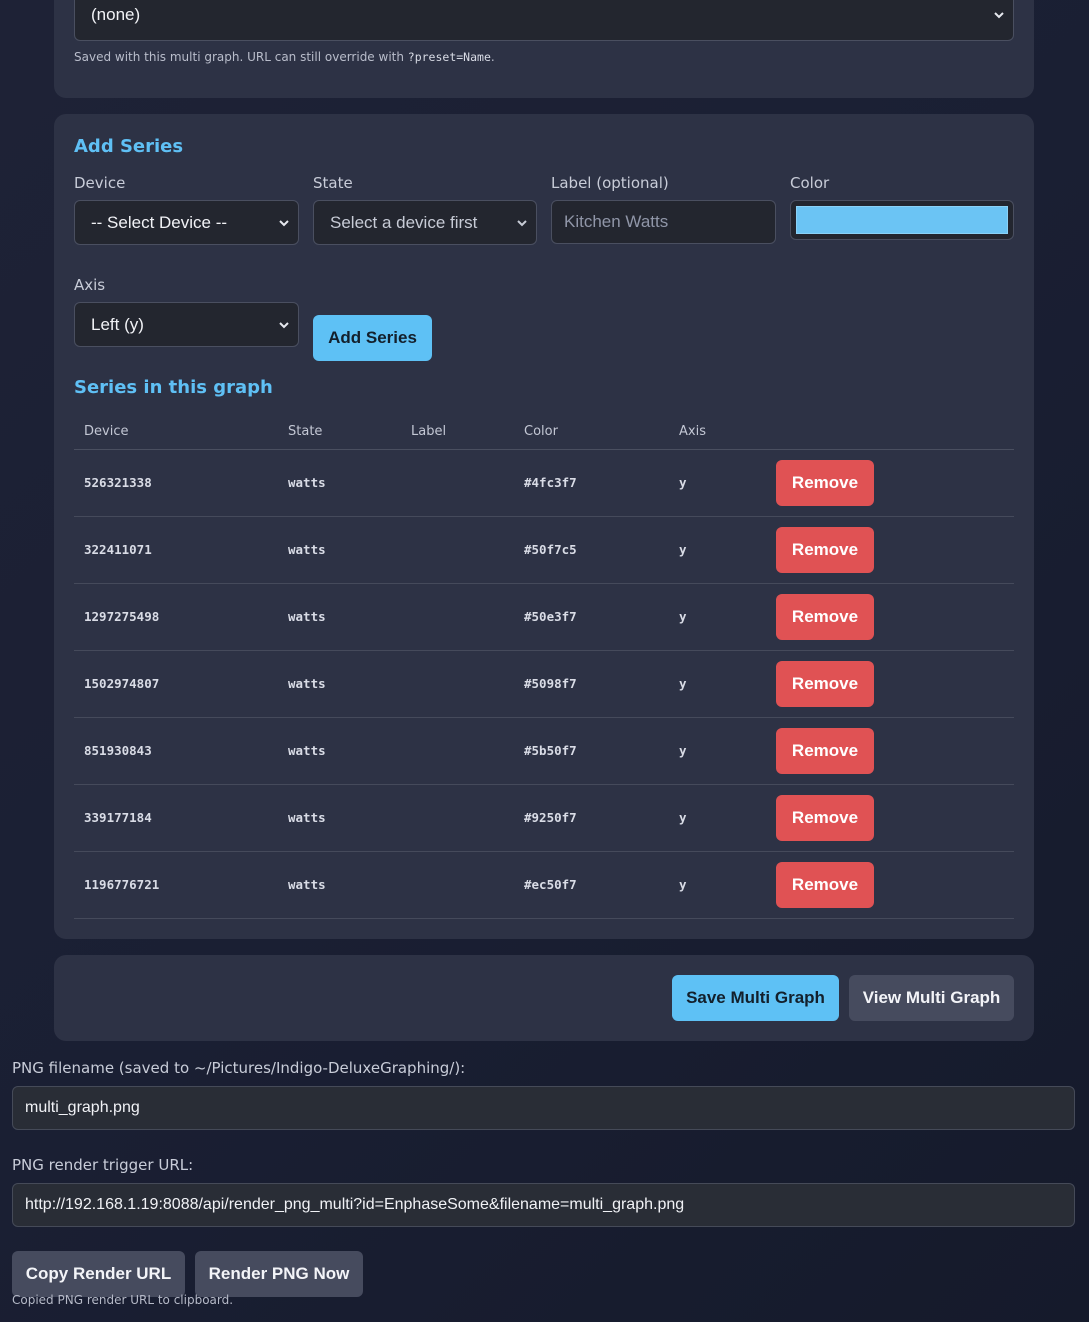 This screenshot has height=1322, width=1089. I want to click on color-swatch, so click(902, 220).